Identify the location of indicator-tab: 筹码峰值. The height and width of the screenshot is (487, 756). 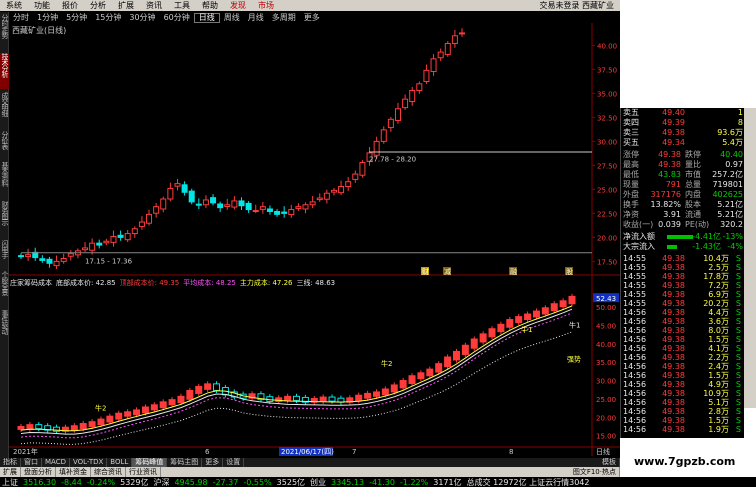
(150, 462).